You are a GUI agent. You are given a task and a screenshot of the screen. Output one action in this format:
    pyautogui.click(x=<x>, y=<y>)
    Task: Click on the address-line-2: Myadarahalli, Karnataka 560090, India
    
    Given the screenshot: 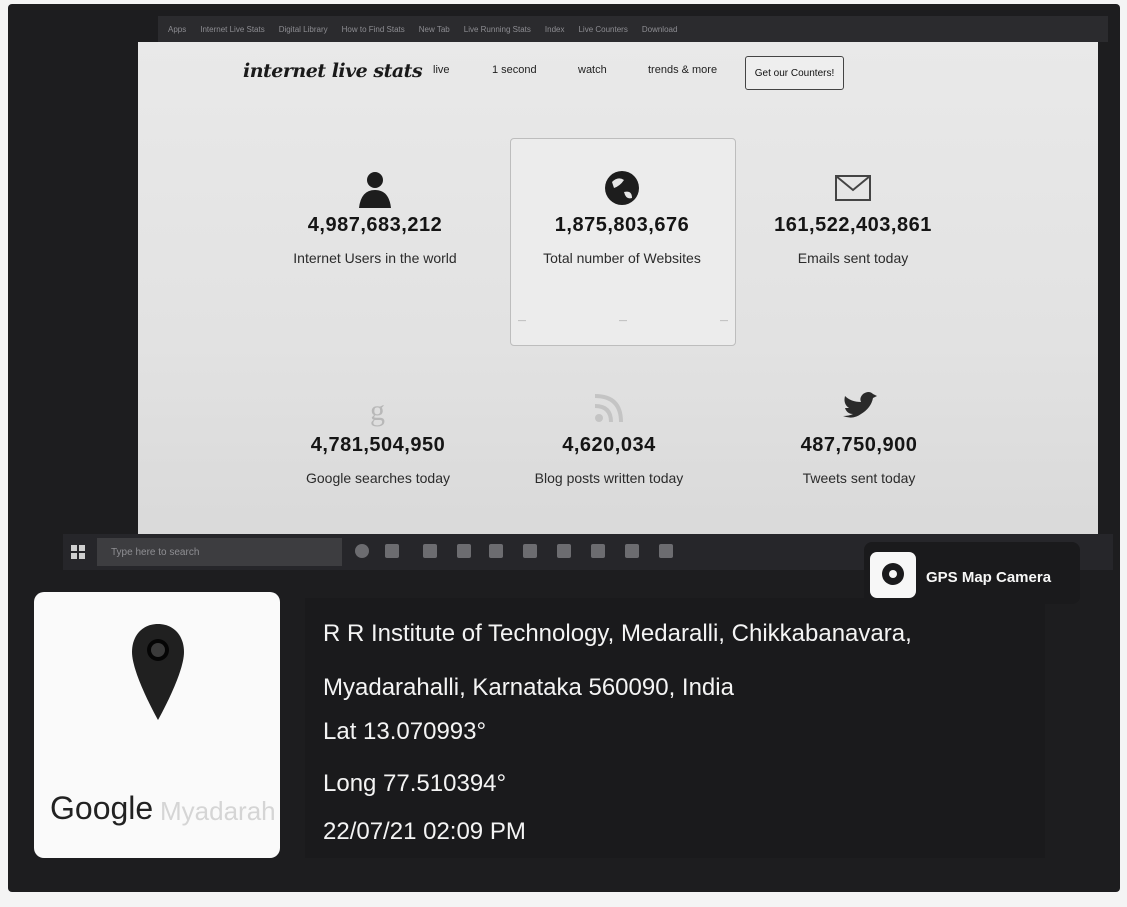 What is the action you would take?
    pyautogui.click(x=528, y=687)
    